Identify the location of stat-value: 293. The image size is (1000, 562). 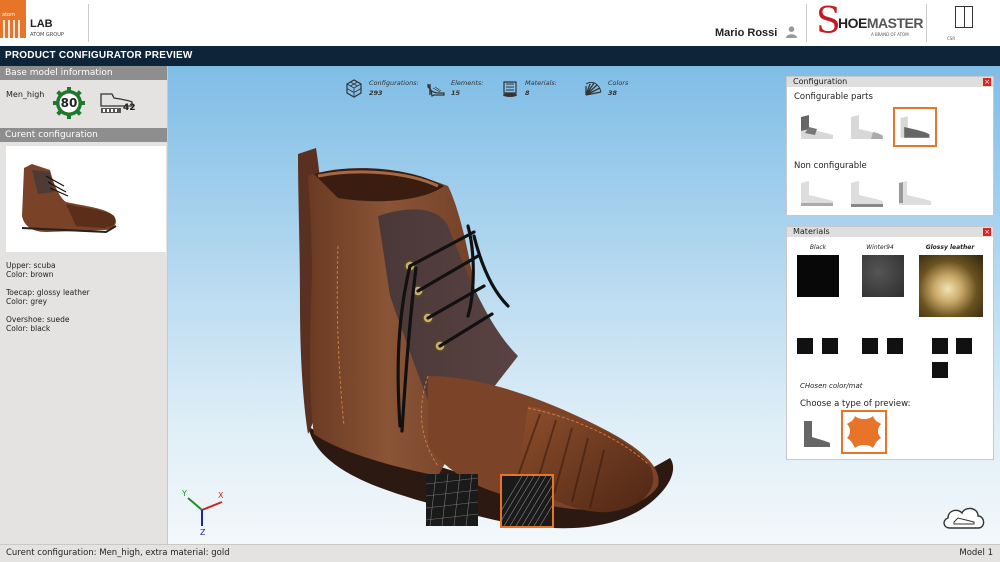
(376, 93).